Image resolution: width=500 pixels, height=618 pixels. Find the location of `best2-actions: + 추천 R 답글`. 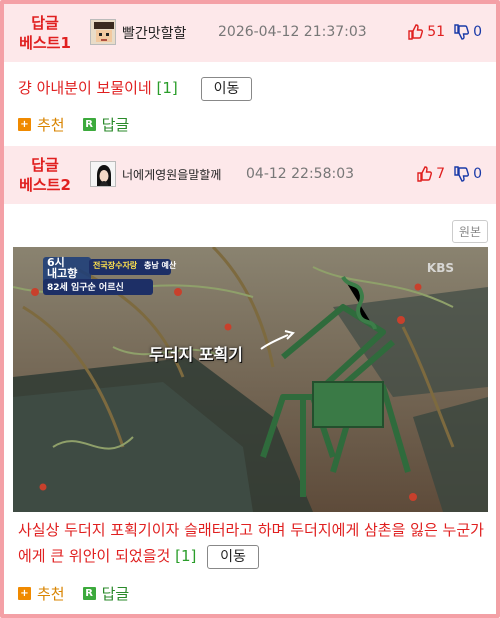

best2-actions: + 추천 R 답글 is located at coordinates (73, 593).